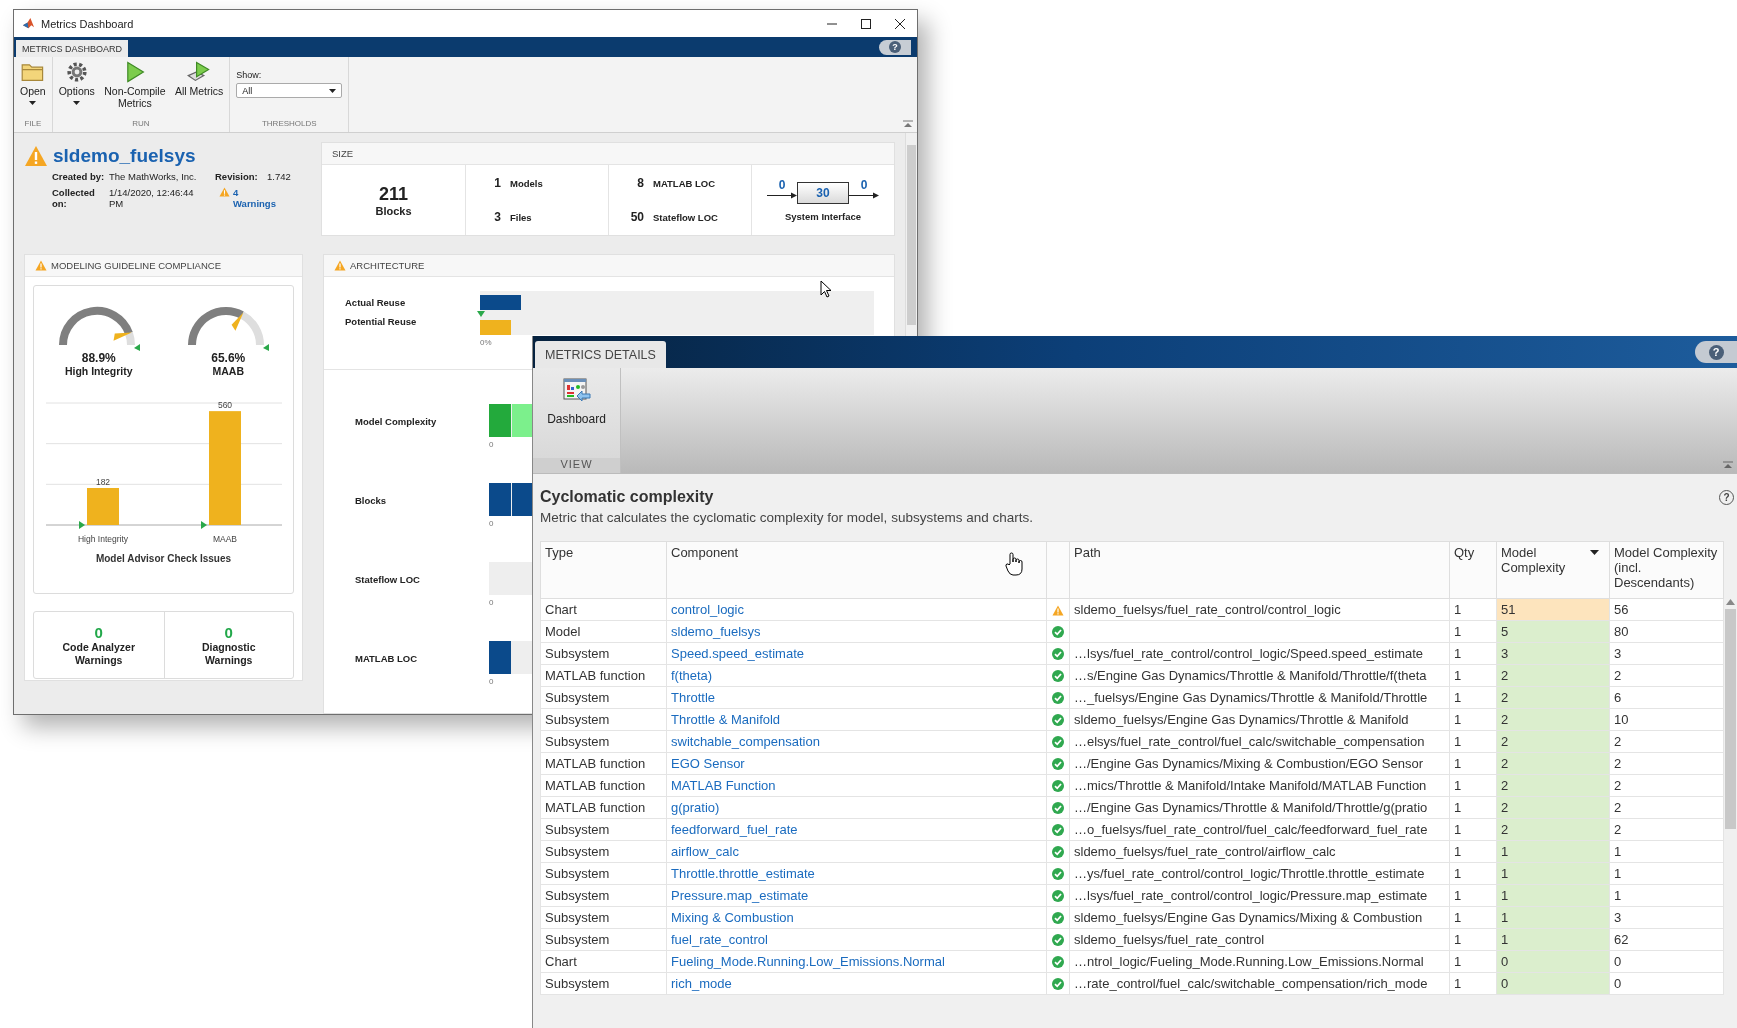  Describe the element at coordinates (376, 302) in the screenshot. I see `metric-label: Actual Reuse` at that location.